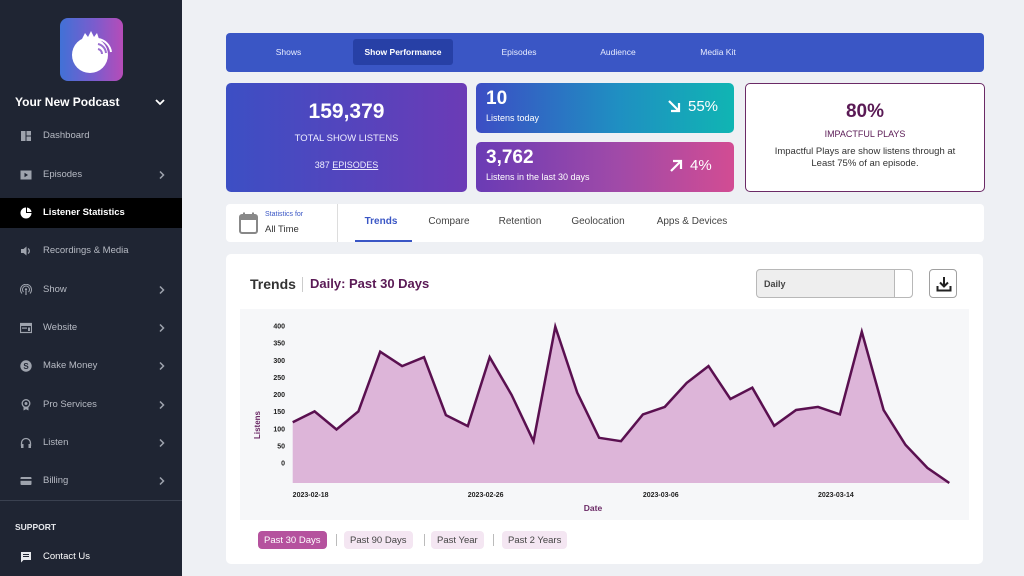 This screenshot has width=1024, height=576. What do you see at coordinates (865, 134) in the screenshot?
I see `impactful-plays-label: IMPACTFUL PLAYS` at bounding box center [865, 134].